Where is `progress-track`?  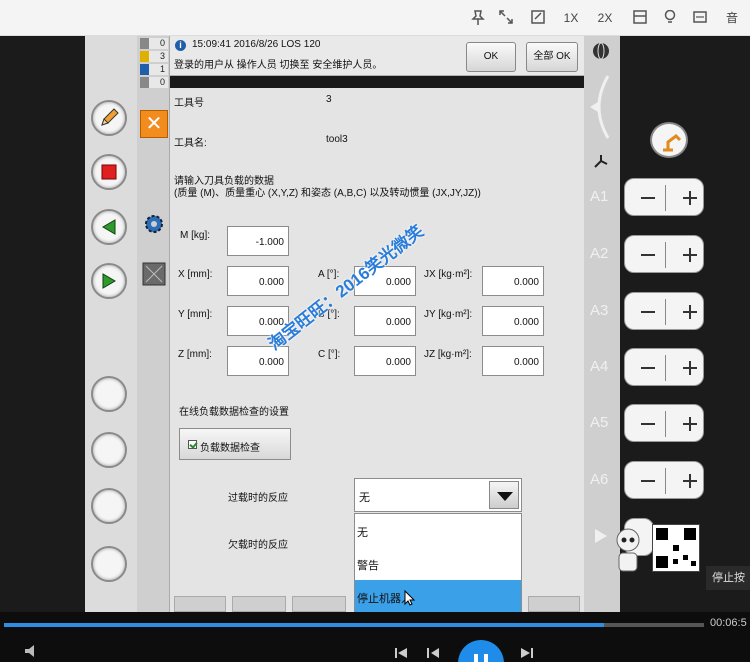
progress-track is located at coordinates (354, 625).